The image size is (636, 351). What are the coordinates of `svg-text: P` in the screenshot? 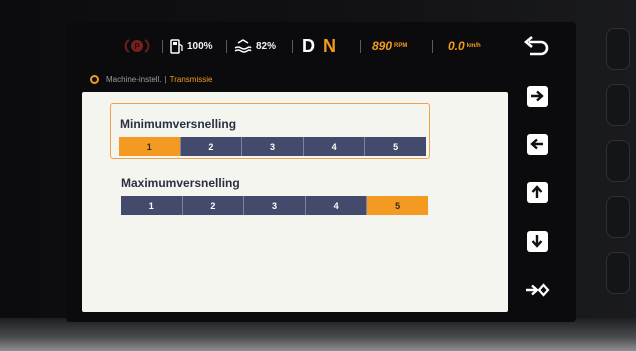 It's located at (137, 46).